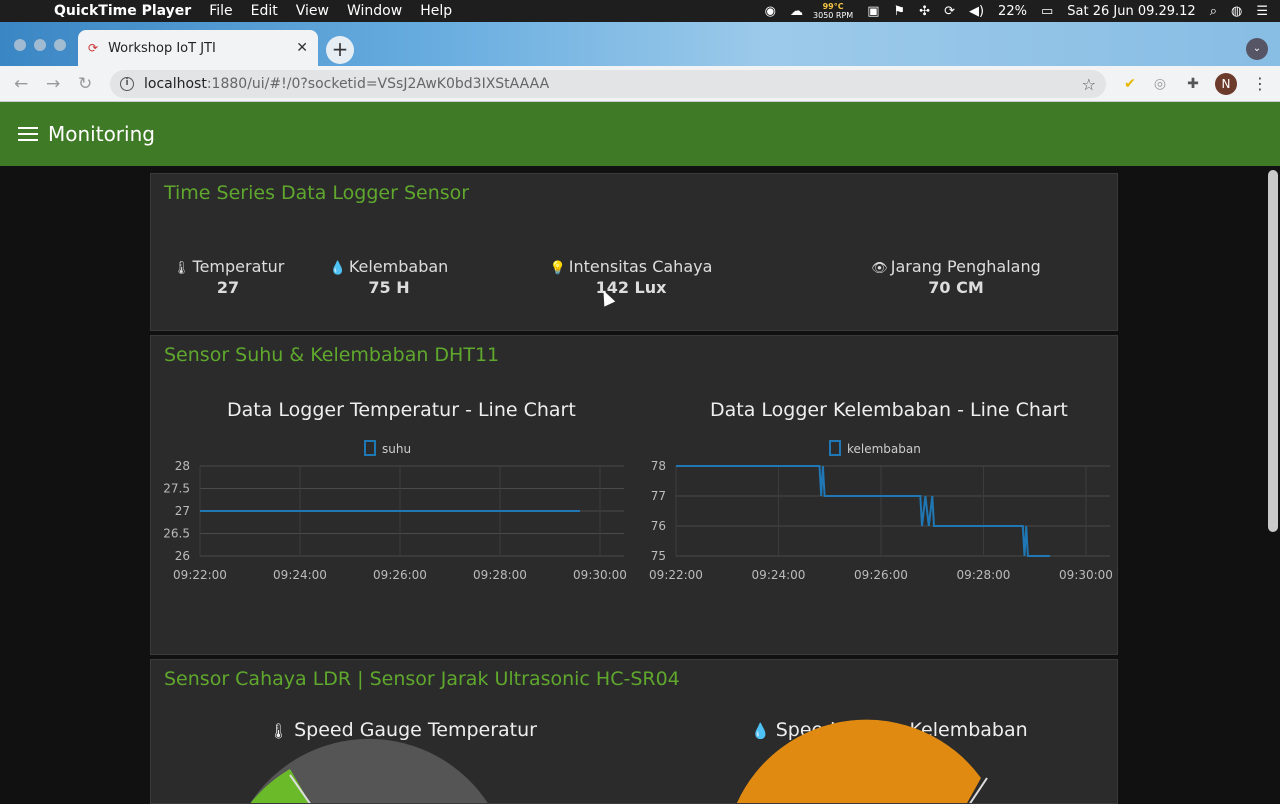 This screenshot has height=804, width=1280. Describe the element at coordinates (312, 11) in the screenshot. I see `menu-view: View` at that location.